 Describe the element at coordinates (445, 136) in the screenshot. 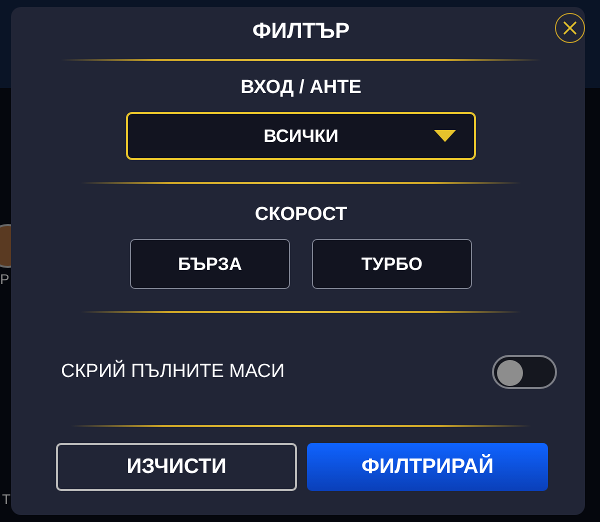

I see `caret-icon` at that location.